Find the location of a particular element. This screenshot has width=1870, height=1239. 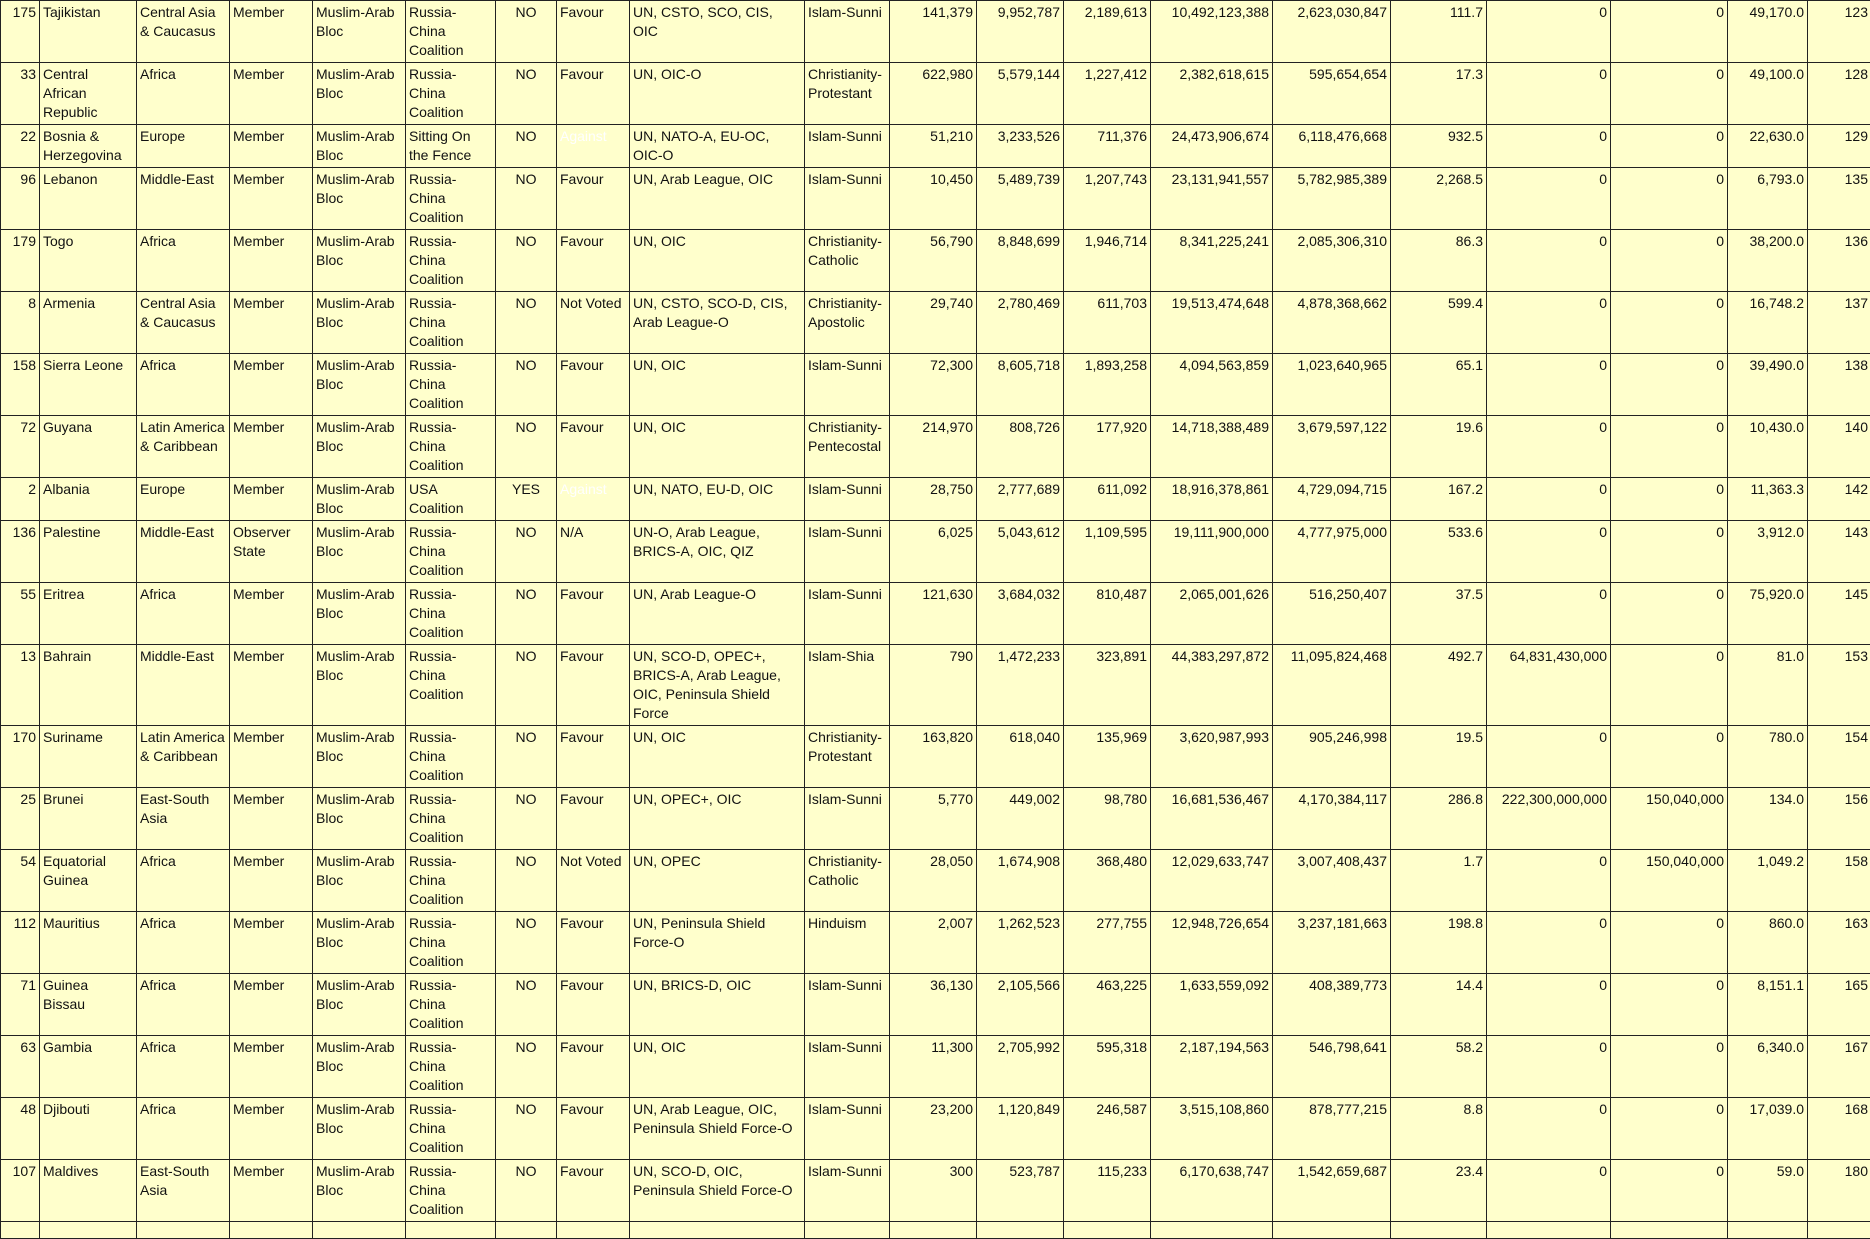

cell-density: 23.4 is located at coordinates (1439, 1191).